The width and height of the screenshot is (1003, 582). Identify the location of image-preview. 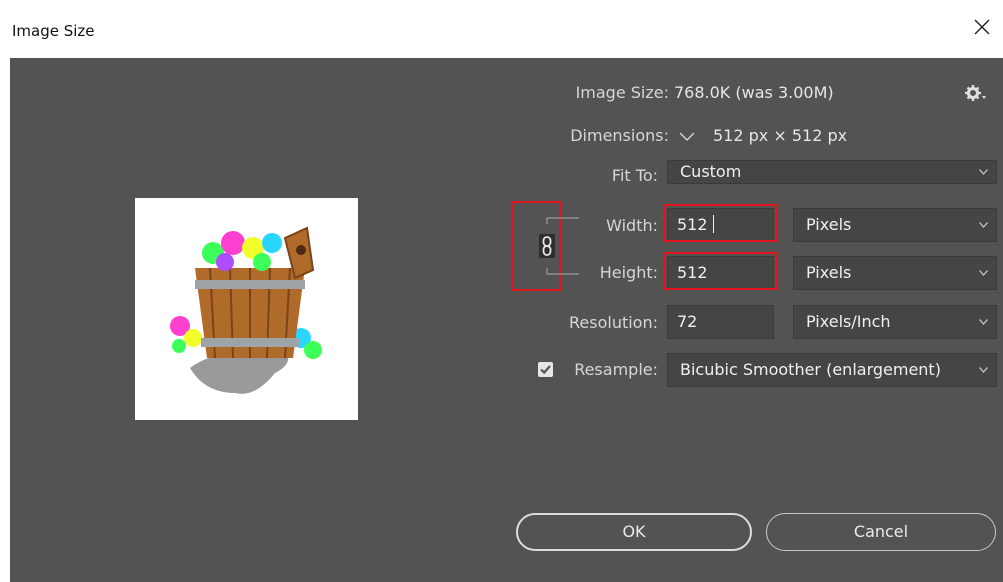
(246, 309).